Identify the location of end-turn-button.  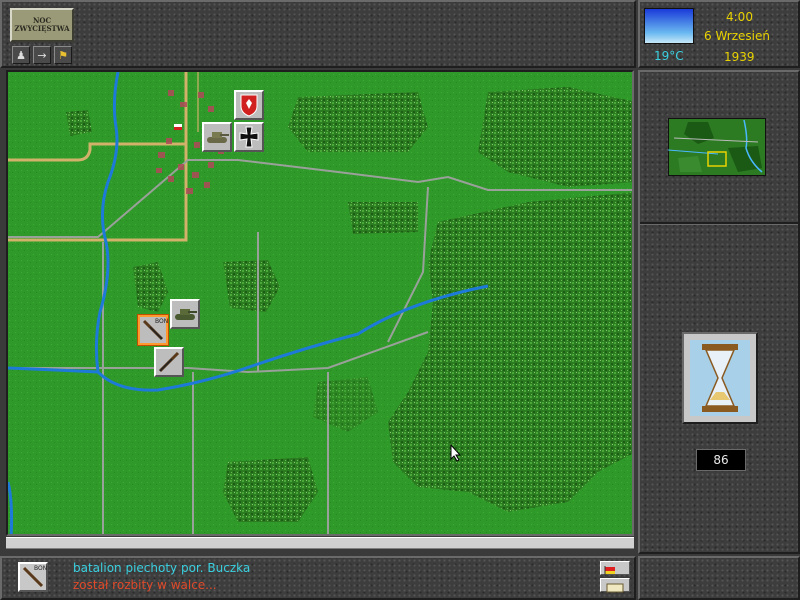
(720, 378).